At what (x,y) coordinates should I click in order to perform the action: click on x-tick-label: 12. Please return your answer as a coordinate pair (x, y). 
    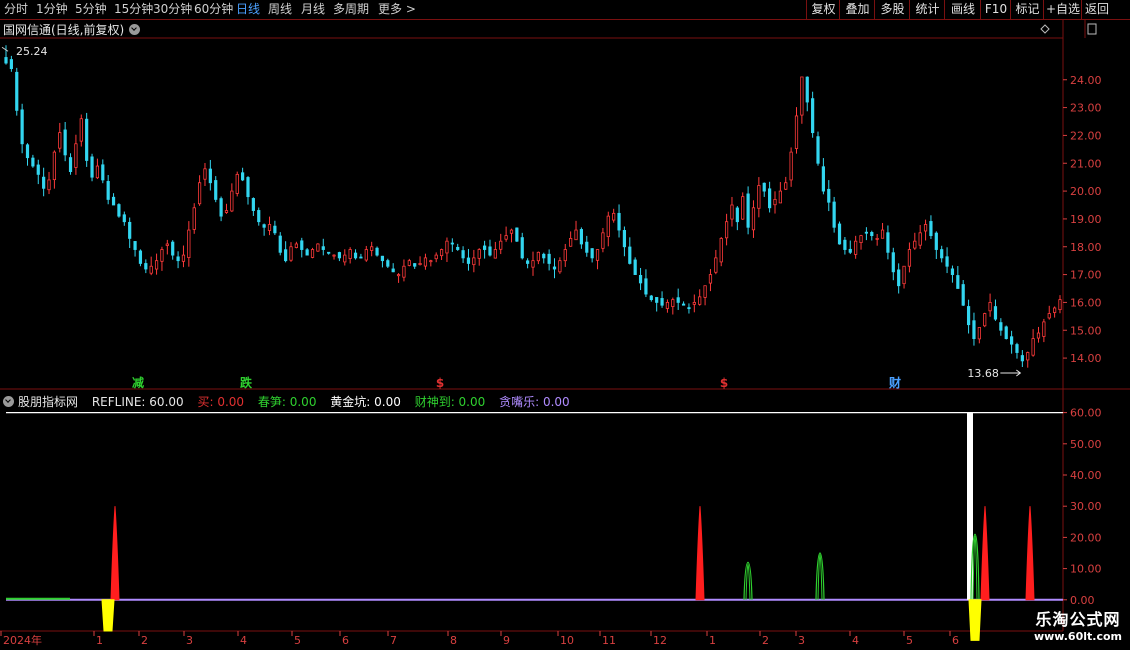
    Looking at the image, I should click on (660, 640).